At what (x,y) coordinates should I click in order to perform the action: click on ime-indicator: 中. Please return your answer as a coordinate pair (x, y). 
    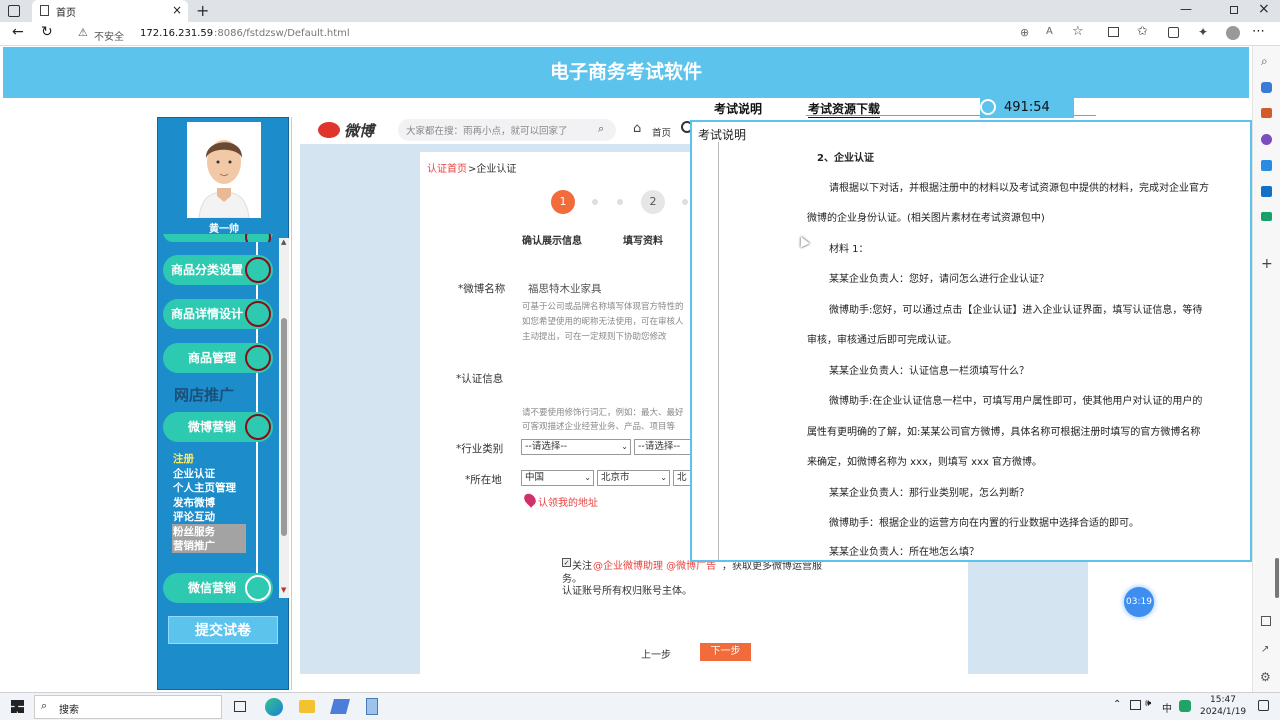
    Looking at the image, I should click on (1167, 707).